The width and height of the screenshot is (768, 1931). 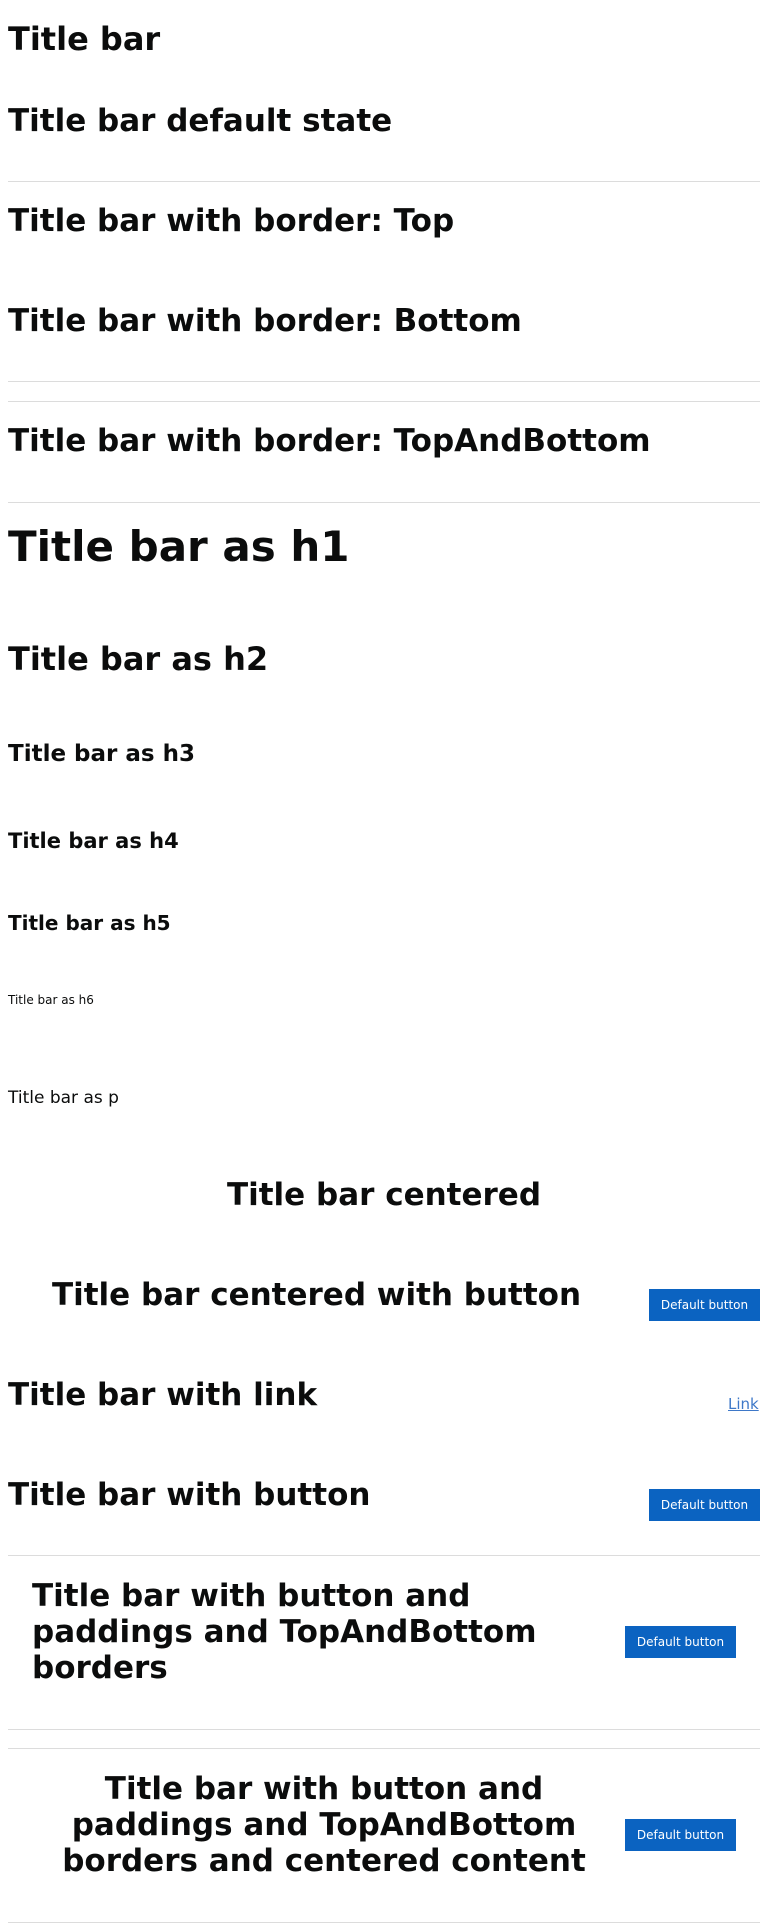 I want to click on title-border-top-bottom: Title bar with border: TopAndBottom, so click(x=329, y=441).